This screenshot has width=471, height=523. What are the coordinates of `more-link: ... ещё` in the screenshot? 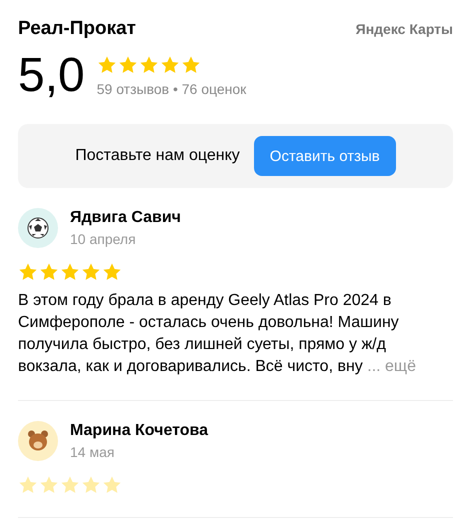 It's located at (391, 366).